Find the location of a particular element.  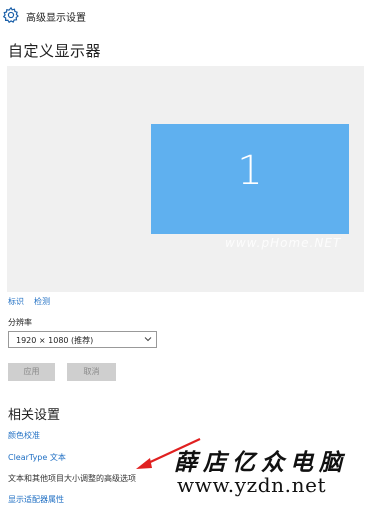

cancel-button: 取消 is located at coordinates (91, 372).